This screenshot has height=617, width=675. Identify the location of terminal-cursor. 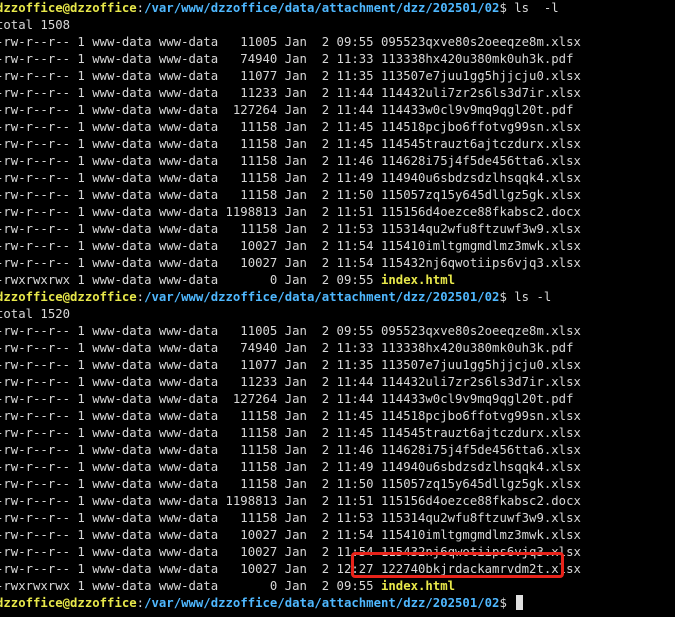
(520, 602).